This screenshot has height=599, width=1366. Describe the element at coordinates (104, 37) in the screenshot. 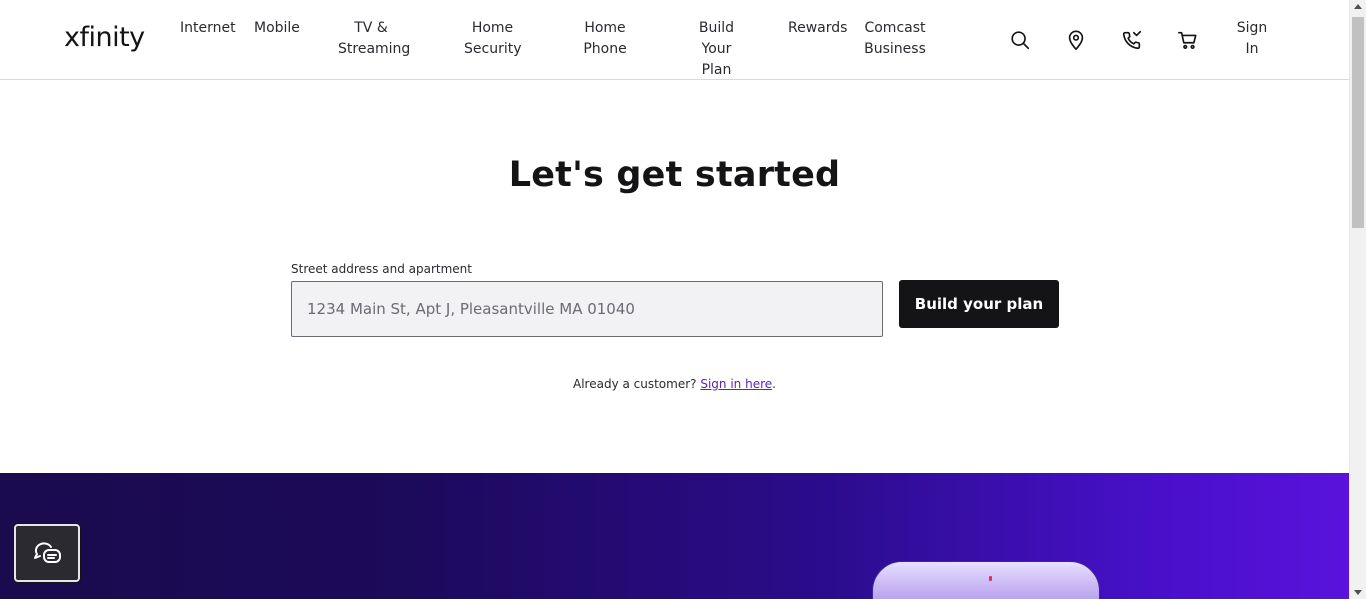

I see `xfinity-logo: xfinity` at that location.